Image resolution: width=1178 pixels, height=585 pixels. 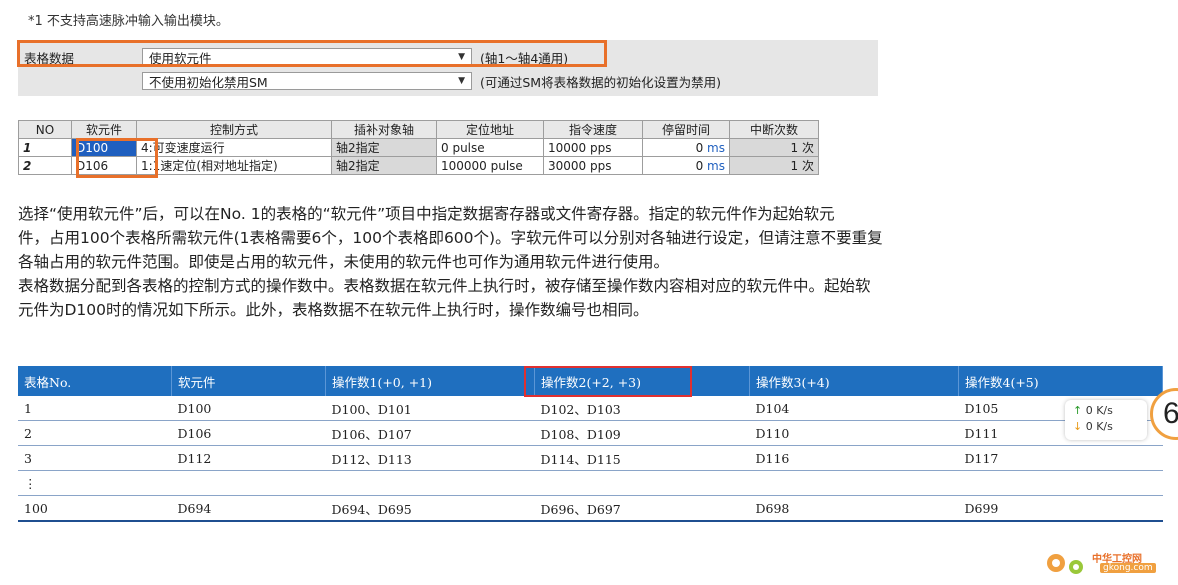 I want to click on grid-cell-method: 4:可变速度运行, so click(x=234, y=147).